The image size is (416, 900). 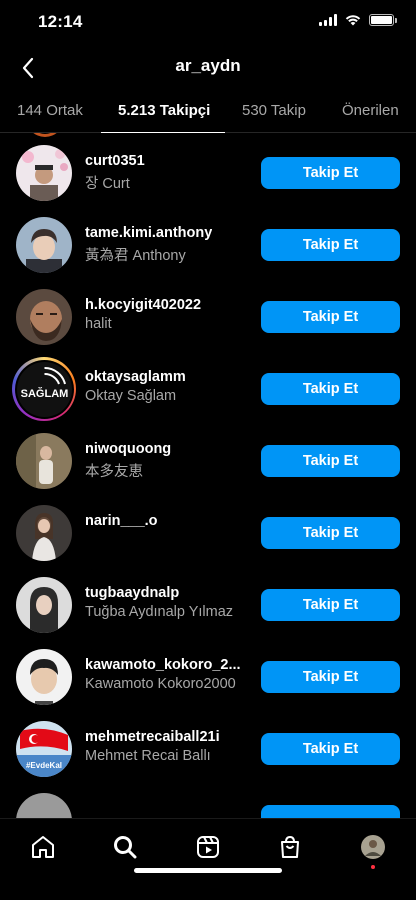 I want to click on full-name: Mehmet Recai Ballı, so click(x=148, y=756).